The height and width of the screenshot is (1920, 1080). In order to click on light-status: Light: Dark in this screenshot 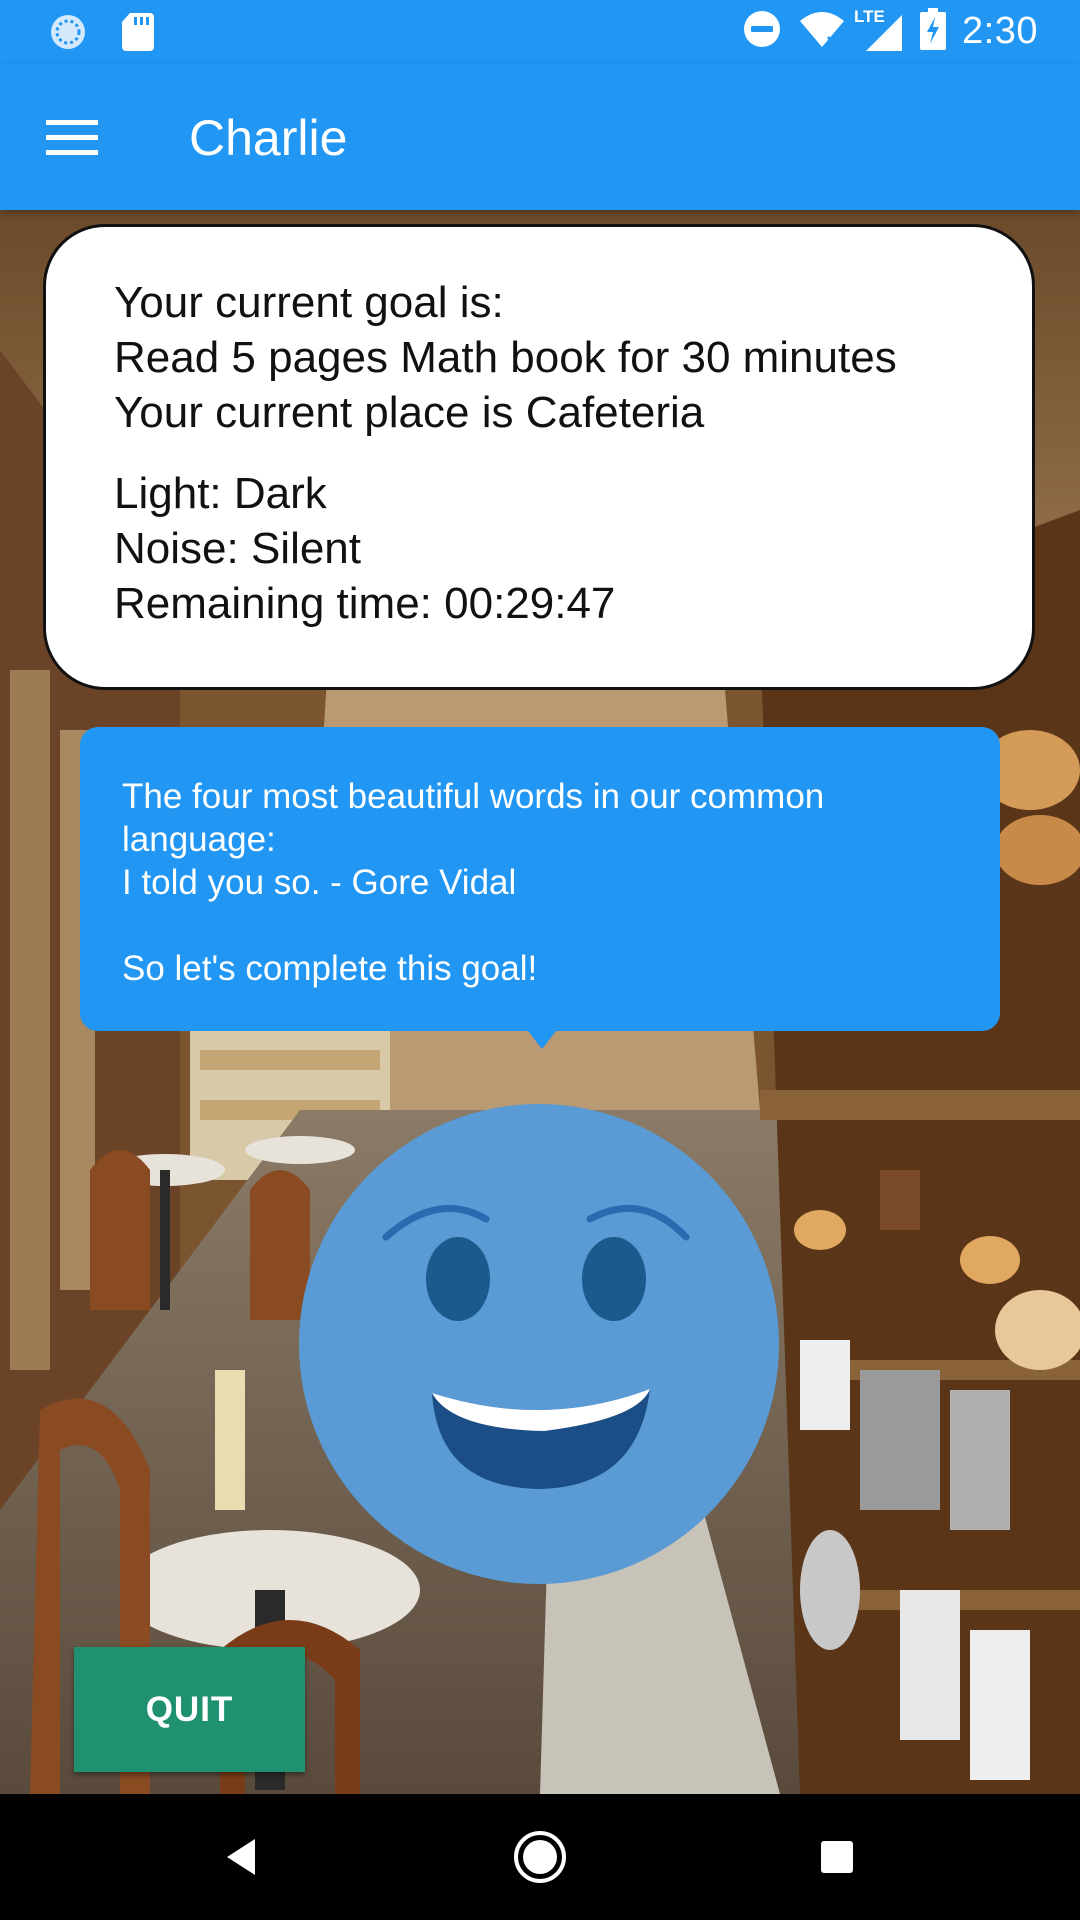, I will do `click(220, 493)`.